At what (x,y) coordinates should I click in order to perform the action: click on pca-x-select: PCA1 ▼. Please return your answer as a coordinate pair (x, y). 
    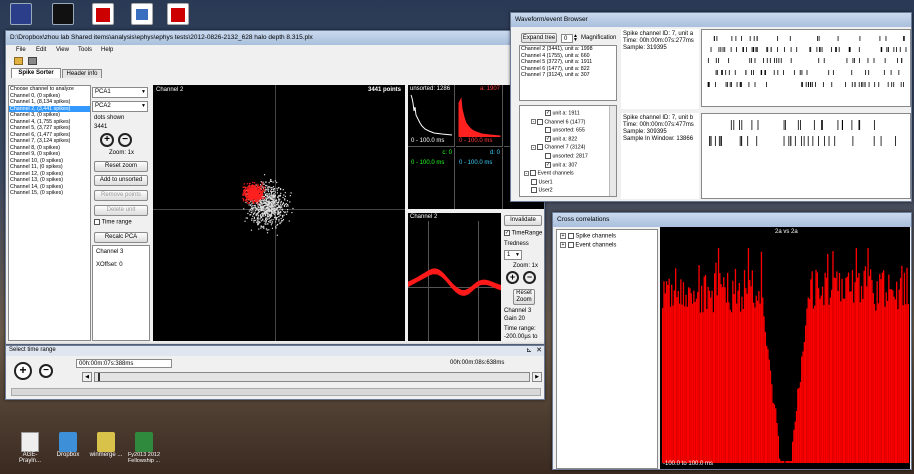
    Looking at the image, I should click on (120, 92).